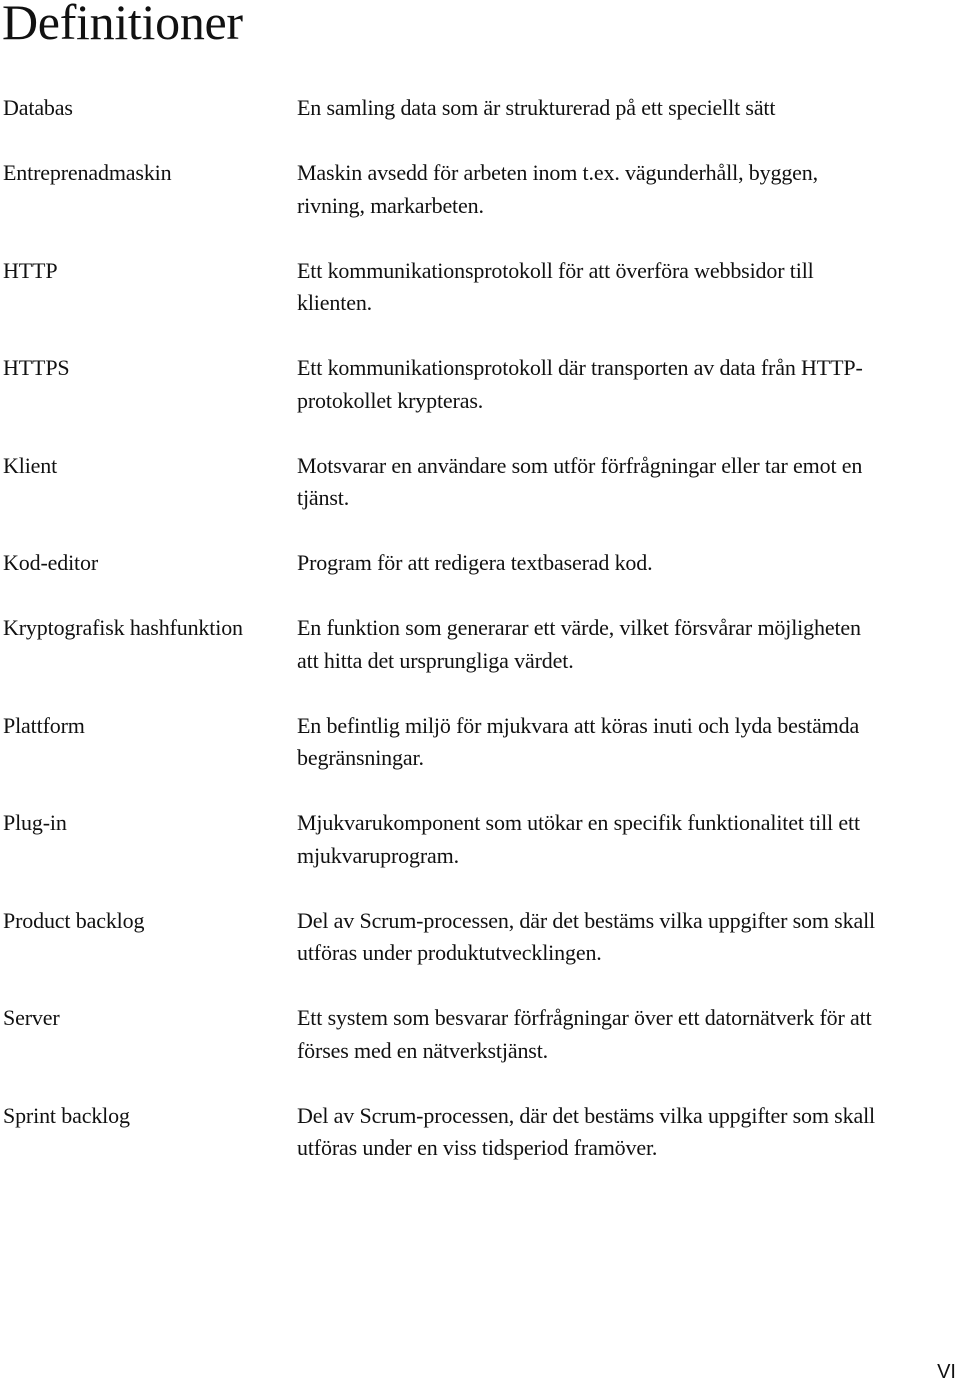 This screenshot has height=1385, width=960. I want to click on description-line: mjukvaruprogram., so click(378, 855).